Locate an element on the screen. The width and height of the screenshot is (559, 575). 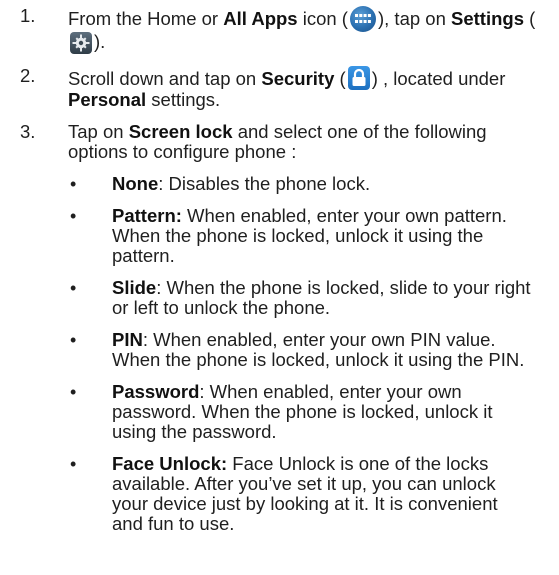
security-lock-icon is located at coordinates (358, 78).